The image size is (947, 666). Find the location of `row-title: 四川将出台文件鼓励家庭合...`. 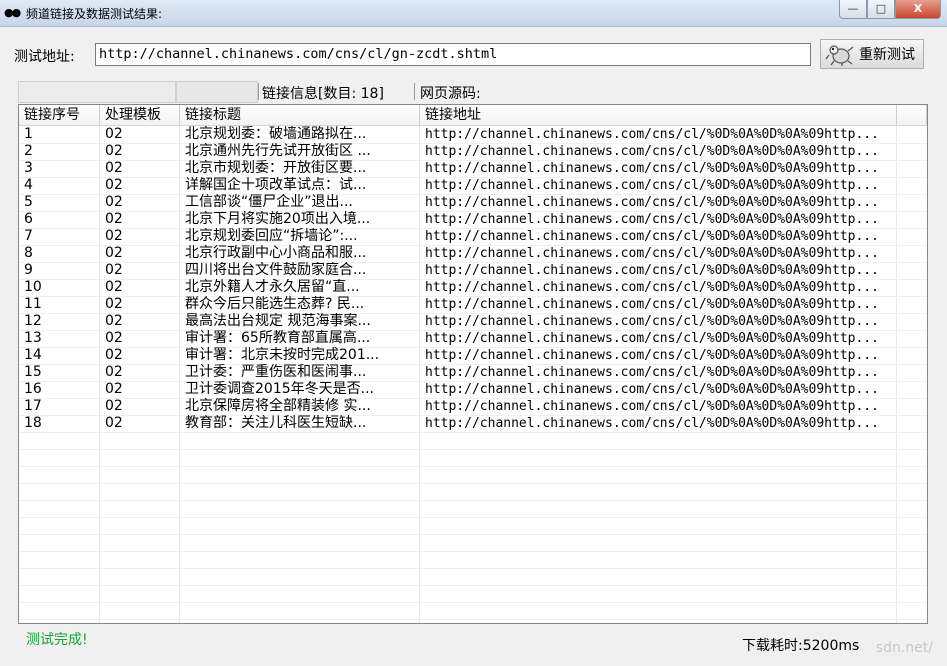

row-title: 四川将出台文件鼓励家庭合... is located at coordinates (276, 270).